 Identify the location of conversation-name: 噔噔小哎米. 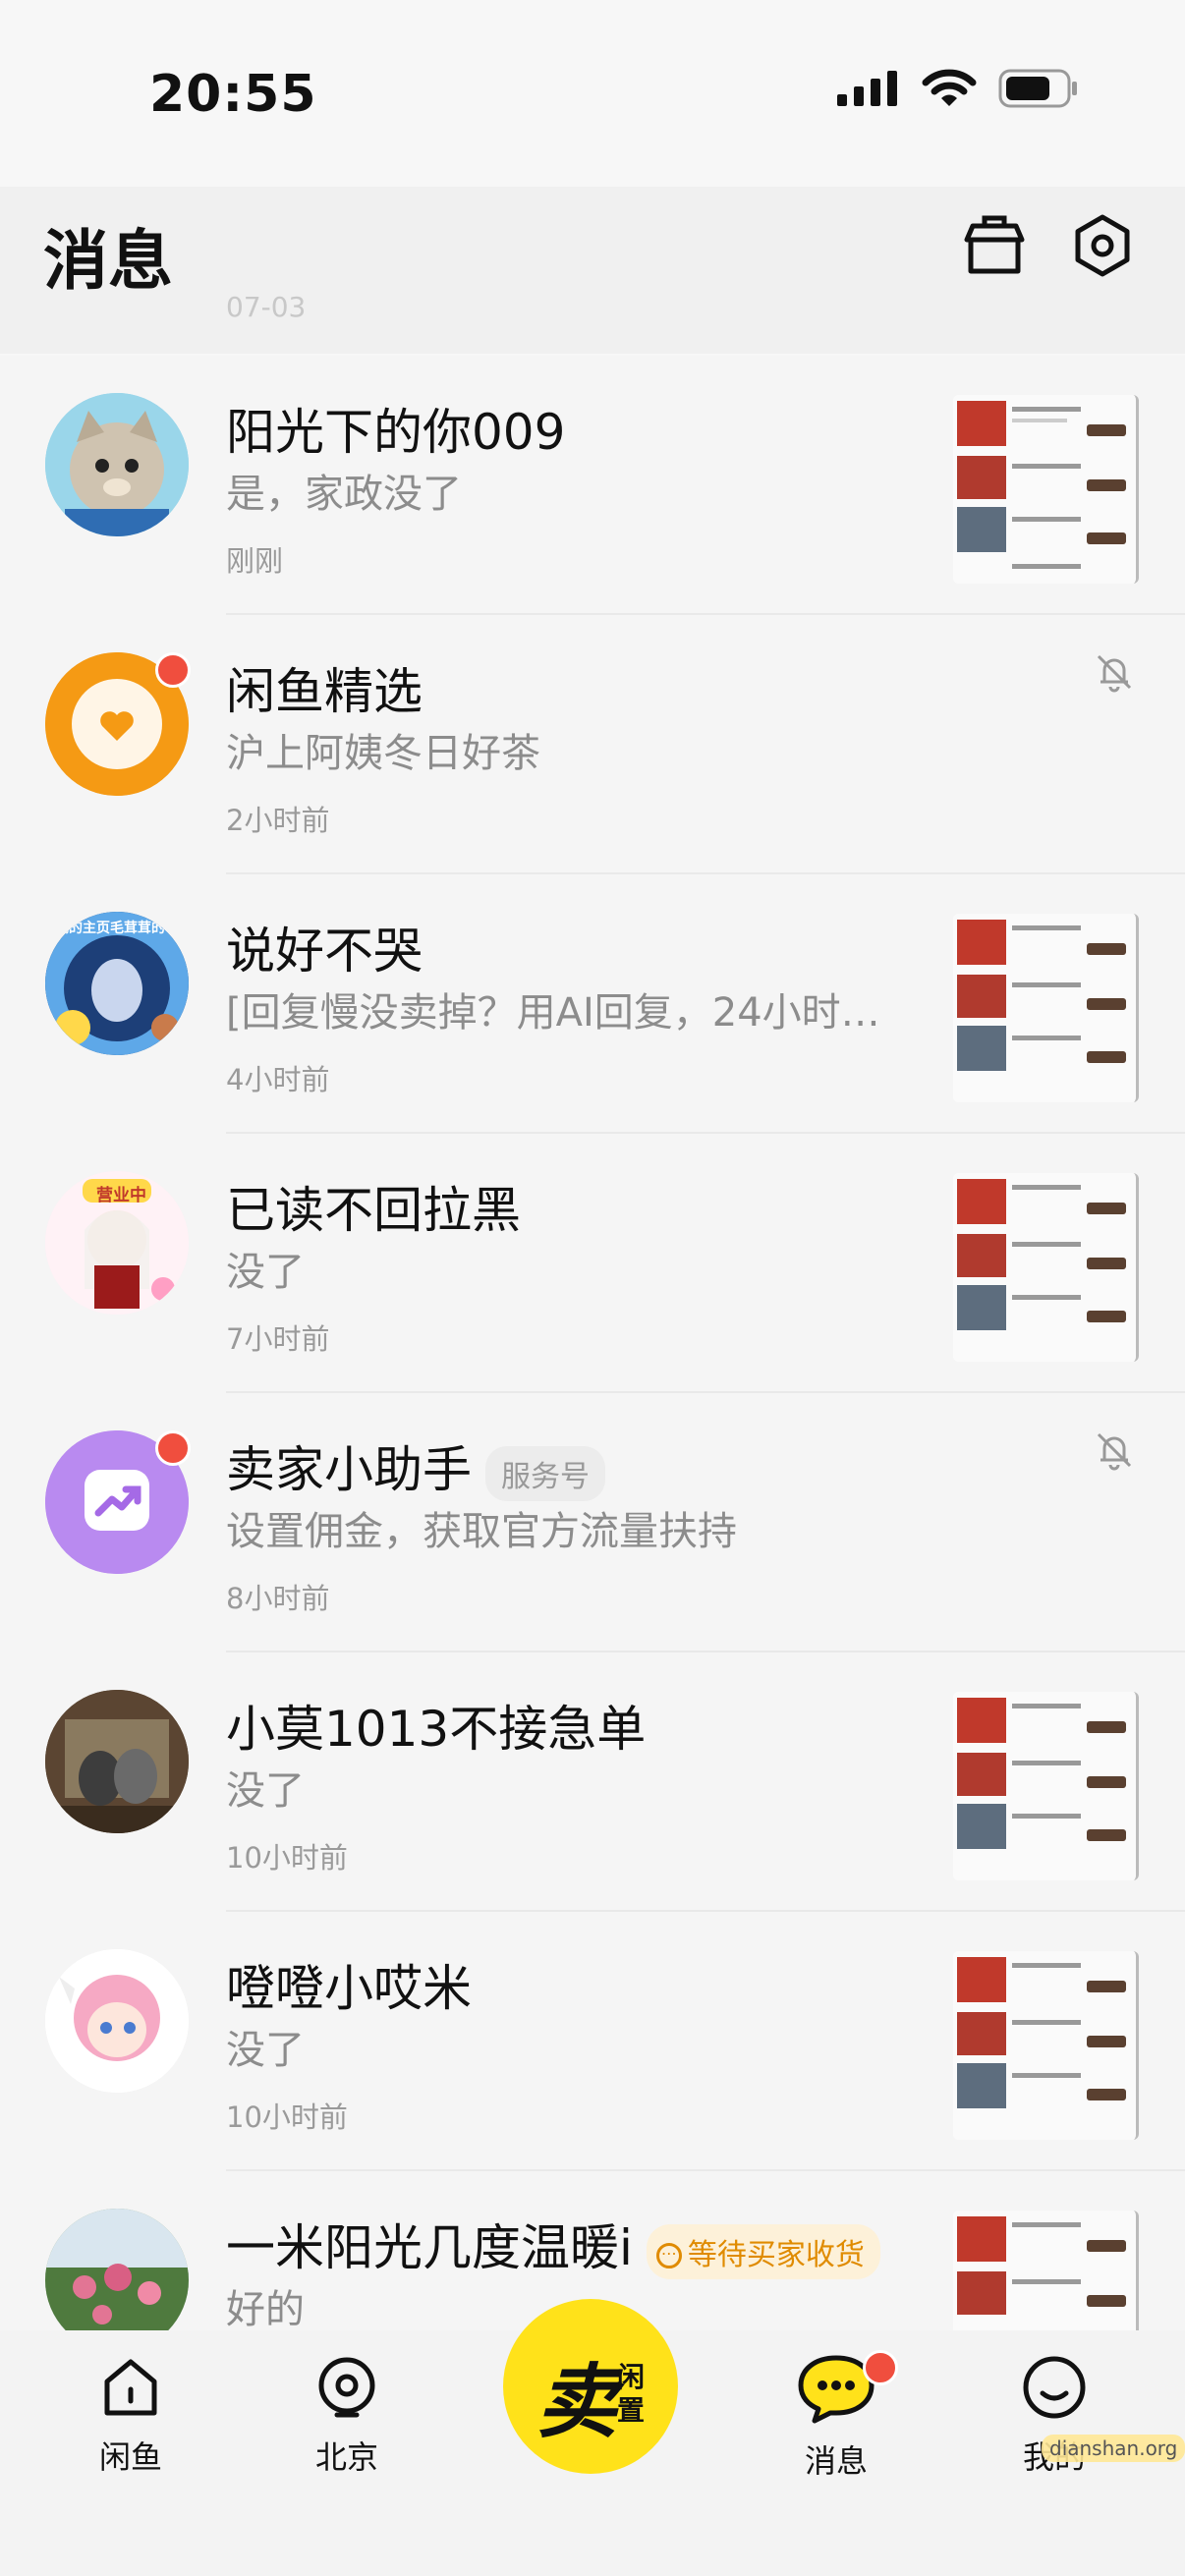
(349, 1988).